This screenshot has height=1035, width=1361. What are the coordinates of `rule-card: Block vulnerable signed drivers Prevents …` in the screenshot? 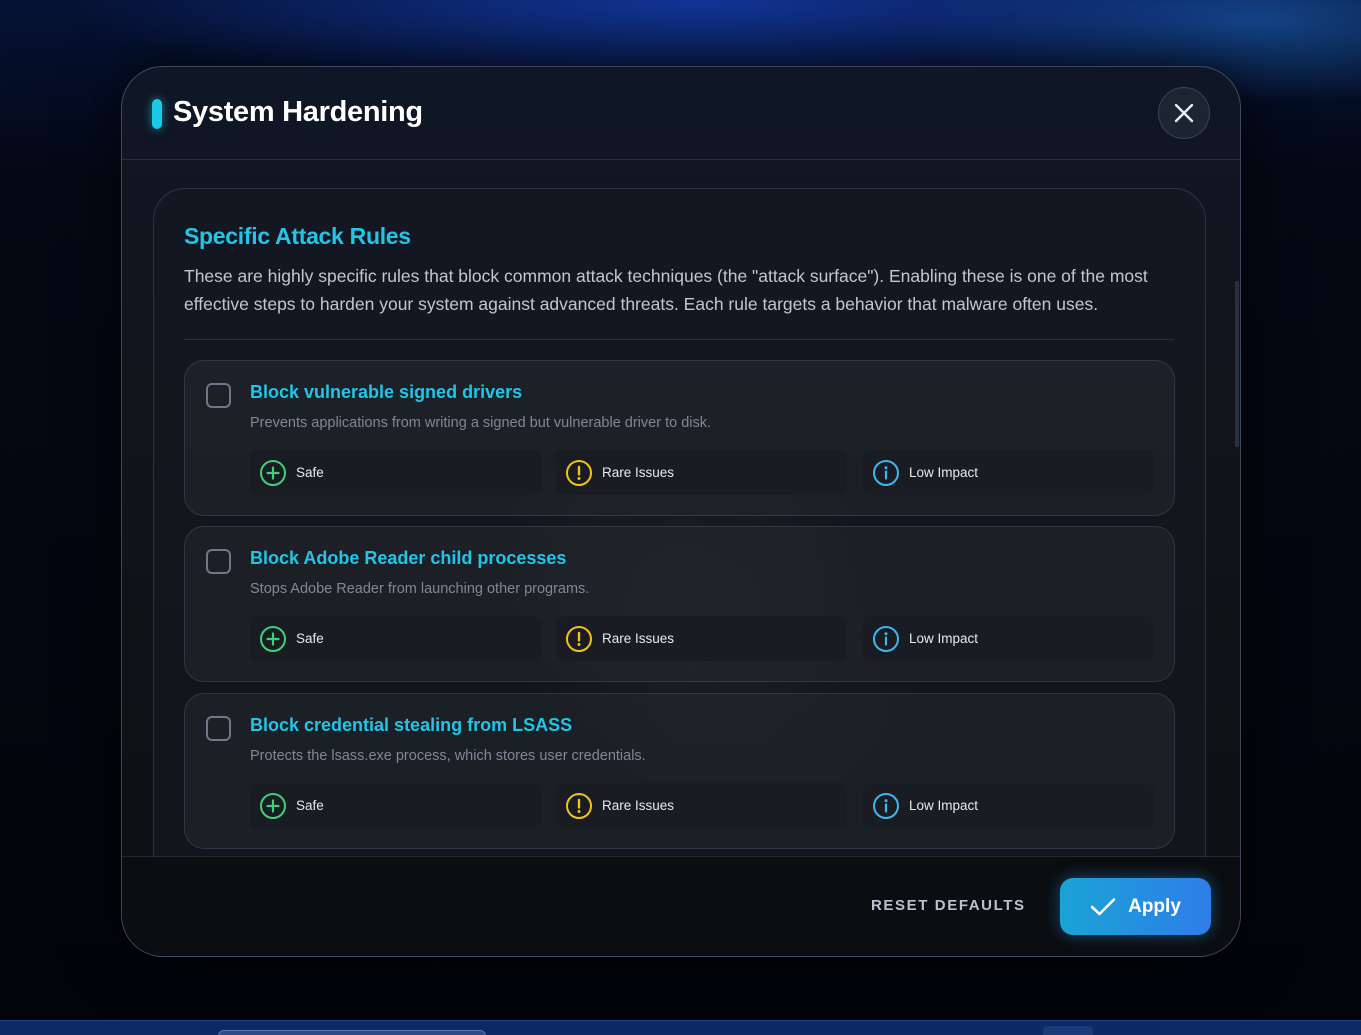 It's located at (679, 438).